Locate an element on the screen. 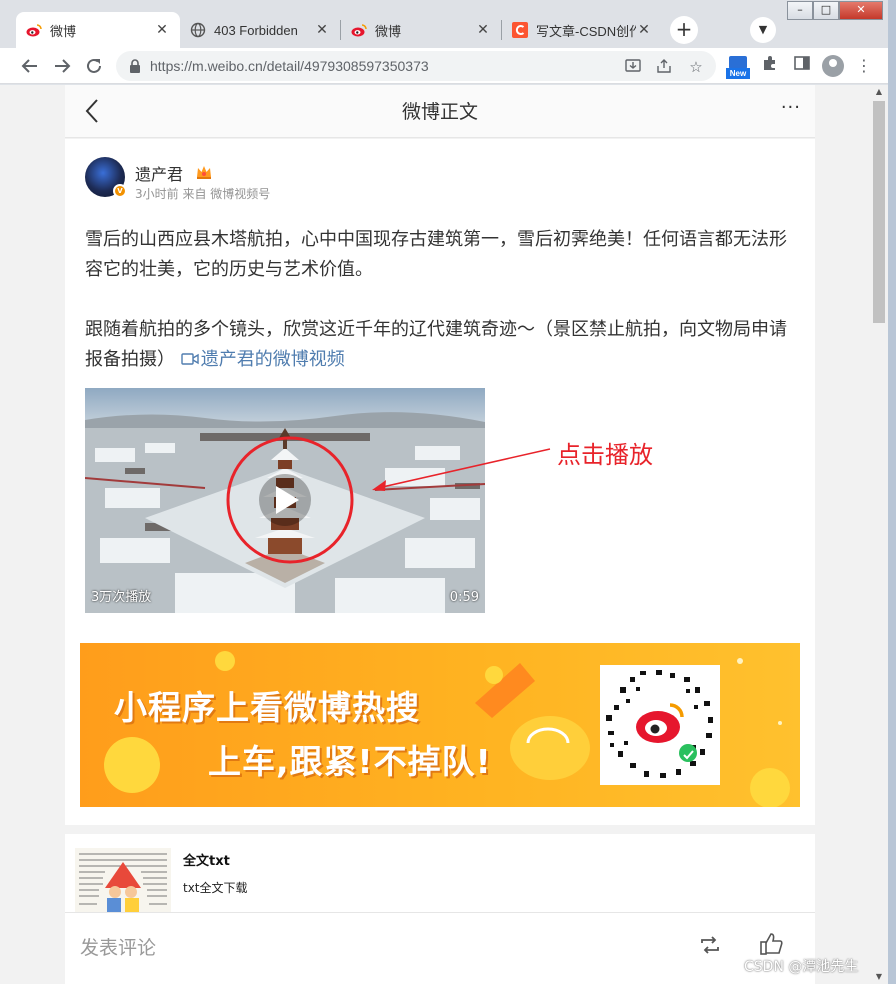 Image resolution: width=896 pixels, height=984 pixels. browser-menu-icon: ⋮ is located at coordinates (864, 66).